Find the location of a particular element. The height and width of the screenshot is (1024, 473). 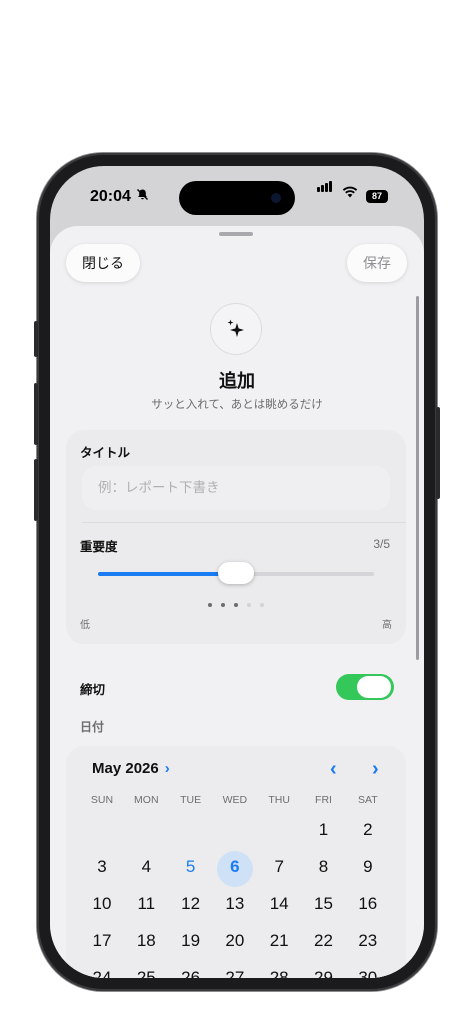

slider-fill is located at coordinates (167, 574).